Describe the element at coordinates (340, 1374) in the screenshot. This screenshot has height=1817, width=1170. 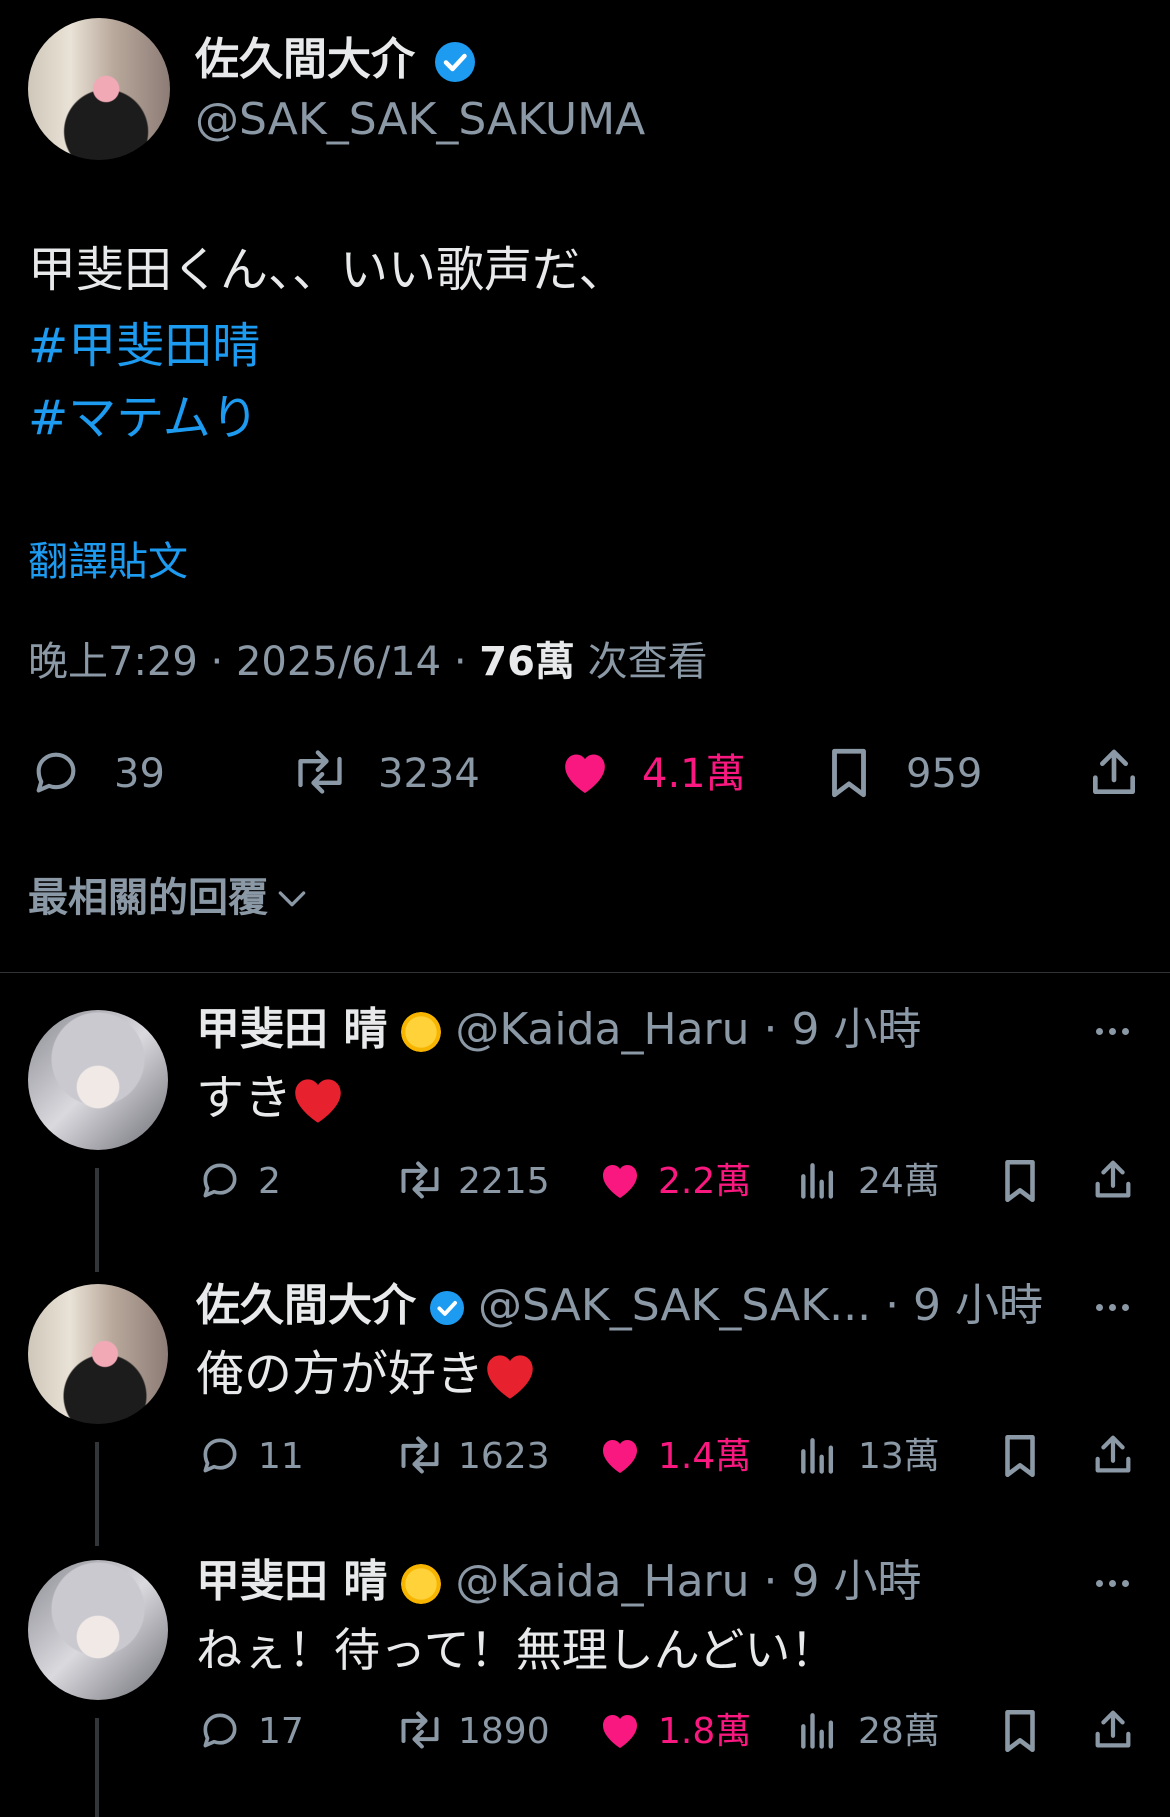
I see `reply-text-content: 俺の方が好き` at that location.